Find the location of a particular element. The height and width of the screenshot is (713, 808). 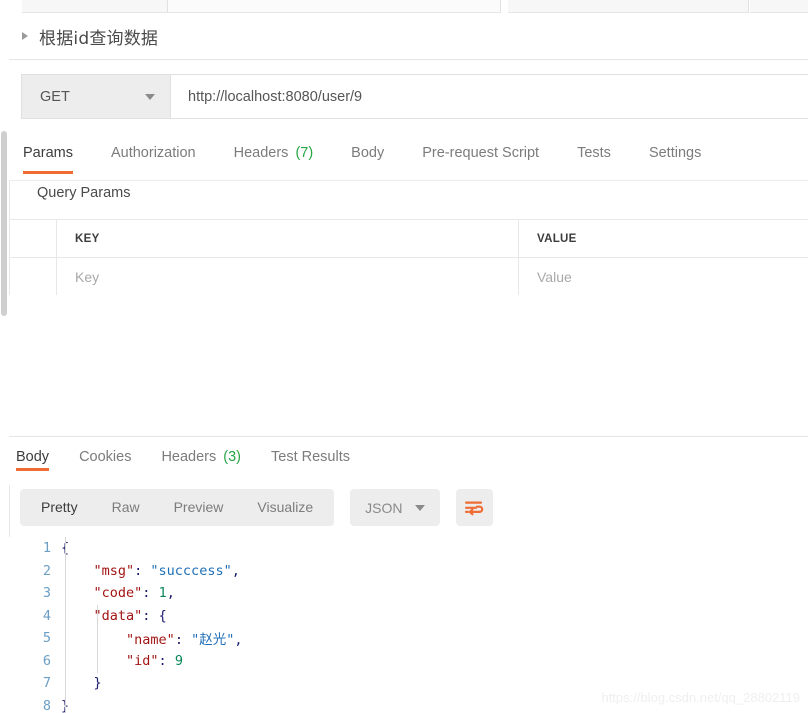

code-content: "data": { is located at coordinates (114, 616).